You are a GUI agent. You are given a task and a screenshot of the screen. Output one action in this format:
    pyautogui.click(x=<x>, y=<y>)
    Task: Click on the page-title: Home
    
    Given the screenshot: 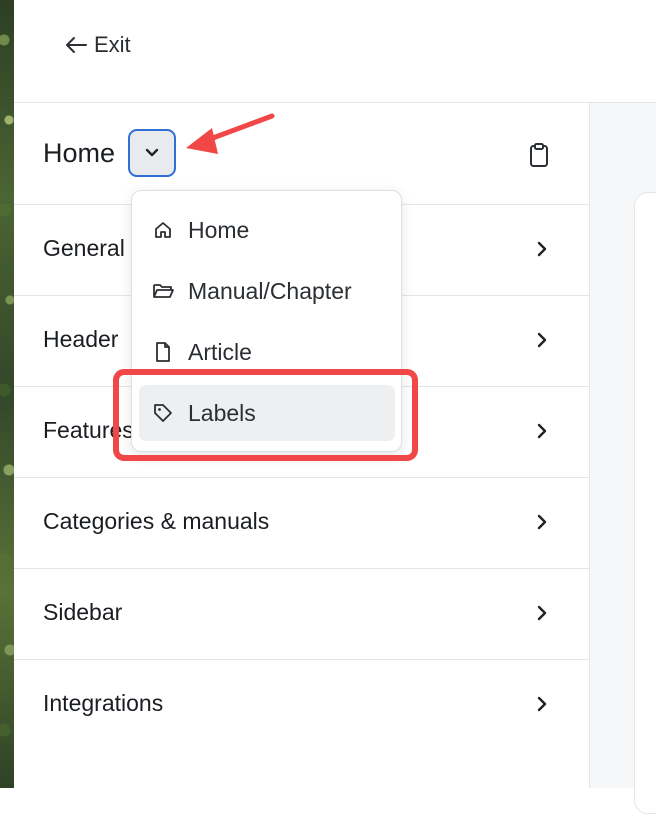 What is the action you would take?
    pyautogui.click(x=79, y=153)
    